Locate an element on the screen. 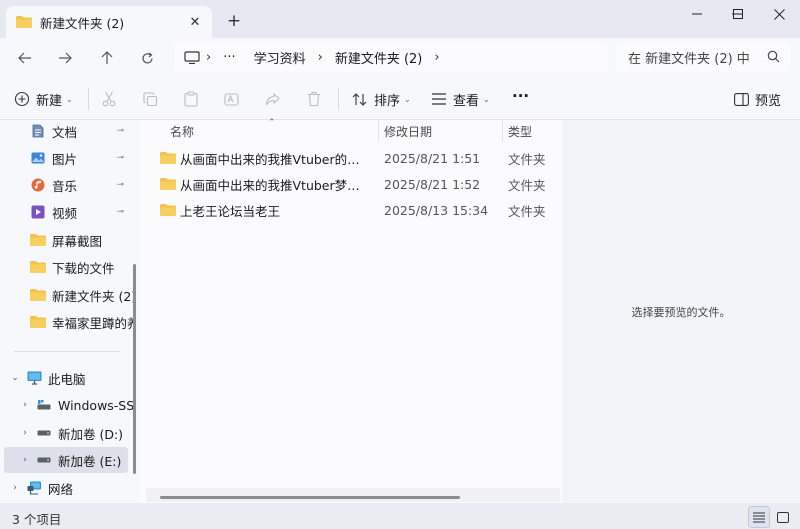  sidebar-item-label: 幸福家里蹲的养 is located at coordinates (94, 323).